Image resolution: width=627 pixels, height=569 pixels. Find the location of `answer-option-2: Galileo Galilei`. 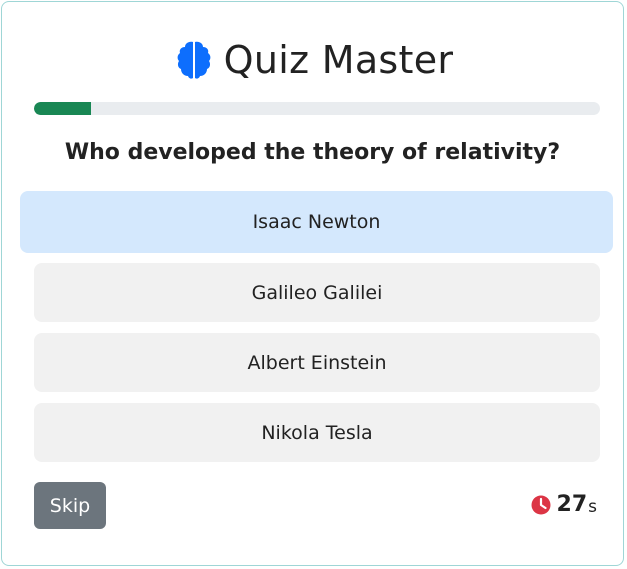

answer-option-2: Galileo Galilei is located at coordinates (317, 292).